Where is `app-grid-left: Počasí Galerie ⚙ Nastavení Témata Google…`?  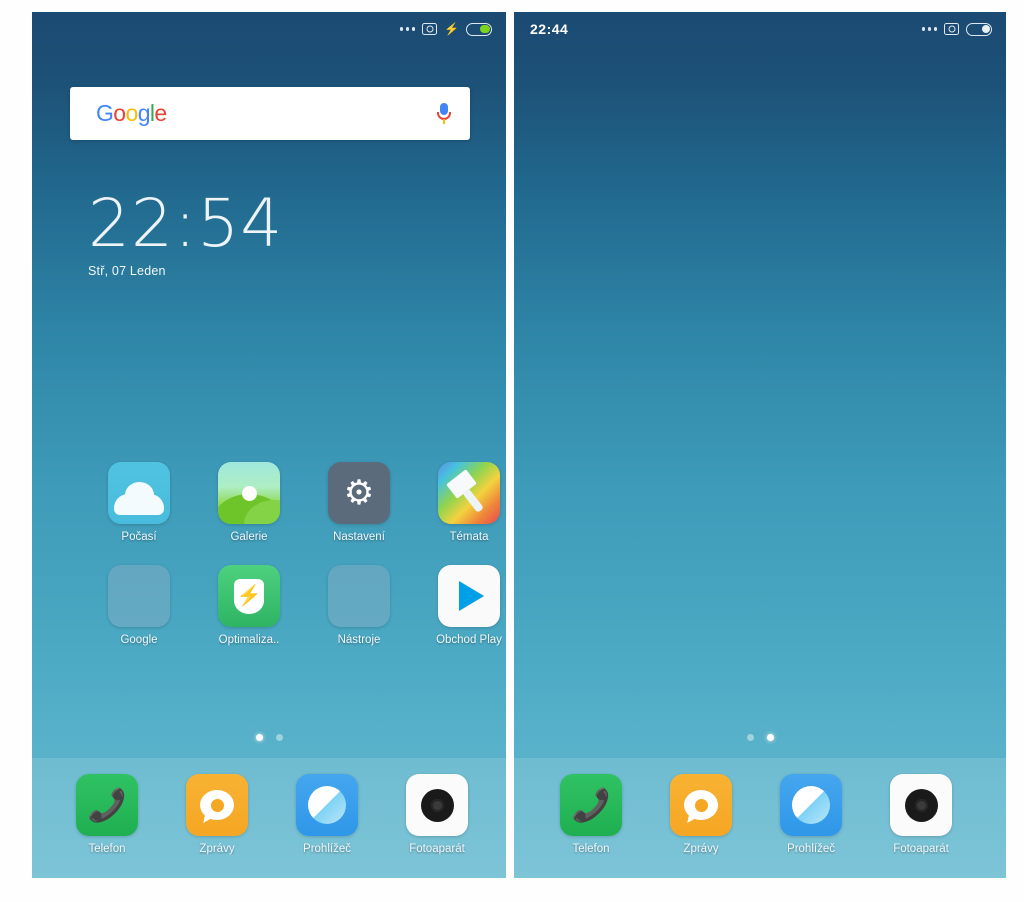
app-grid-left: Počasí Galerie ⚙ Nastavení Témata Google… is located at coordinates (295, 565).